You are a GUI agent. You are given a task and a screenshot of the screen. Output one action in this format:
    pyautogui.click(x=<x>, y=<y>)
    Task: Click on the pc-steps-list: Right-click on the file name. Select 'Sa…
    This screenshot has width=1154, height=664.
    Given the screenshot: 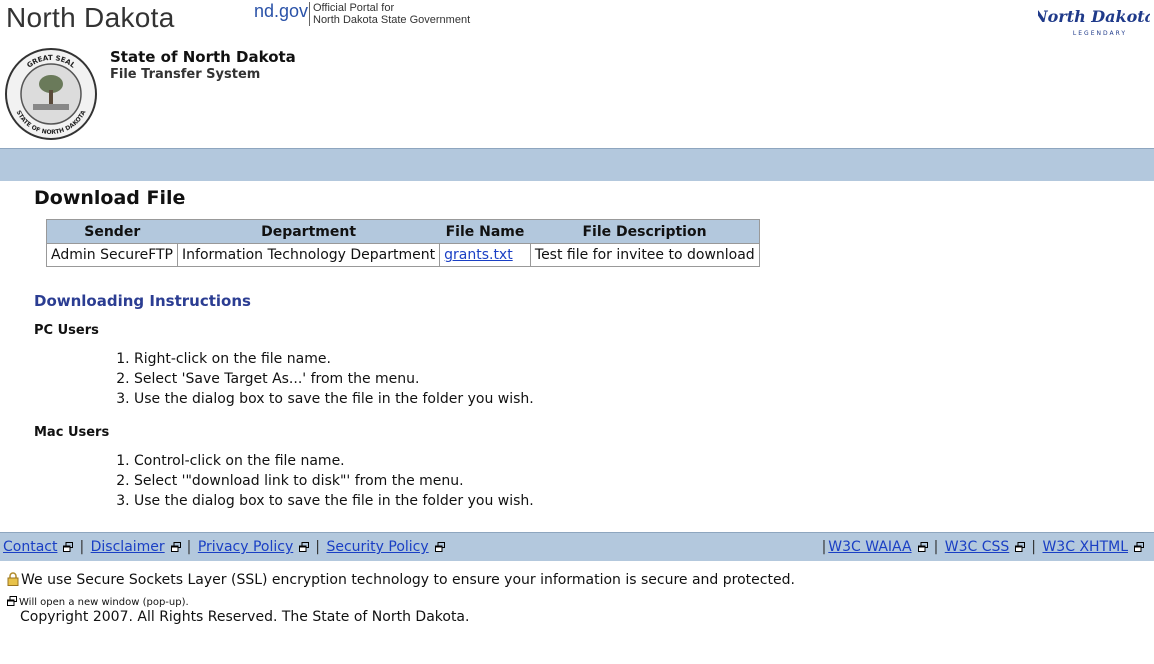 What is the action you would take?
    pyautogui.click(x=324, y=379)
    